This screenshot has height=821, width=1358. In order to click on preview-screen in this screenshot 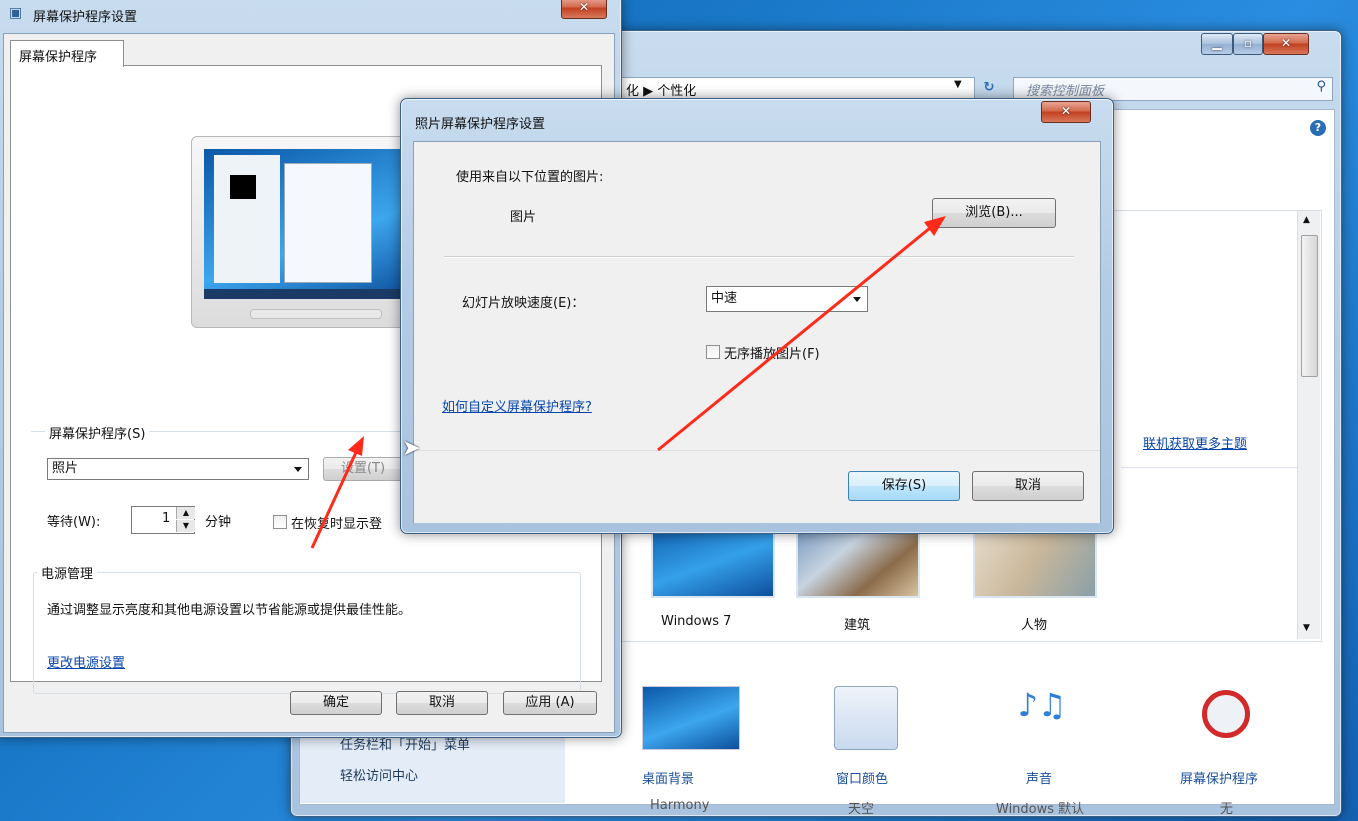, I will do `click(304, 224)`.